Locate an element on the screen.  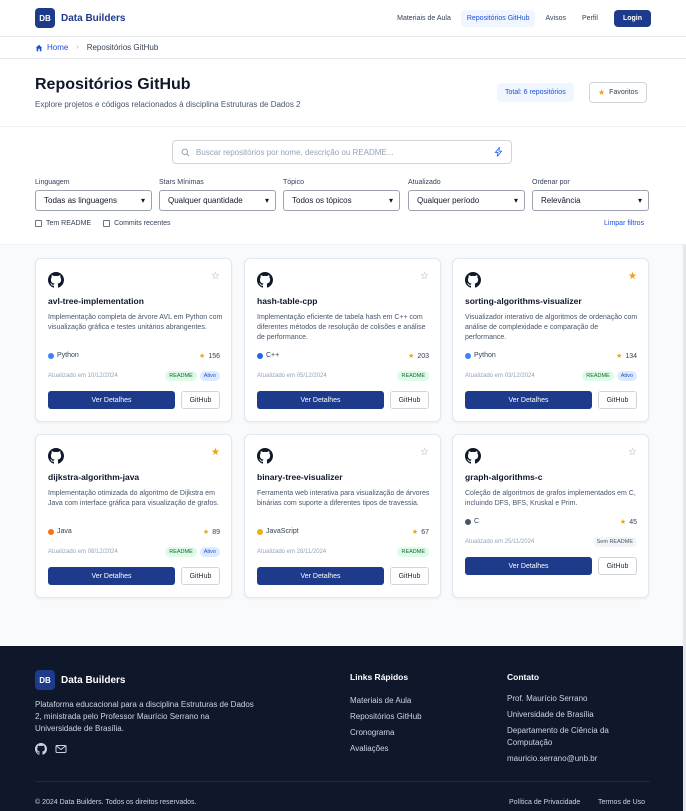
brand-name: Data Builders is located at coordinates (93, 18).